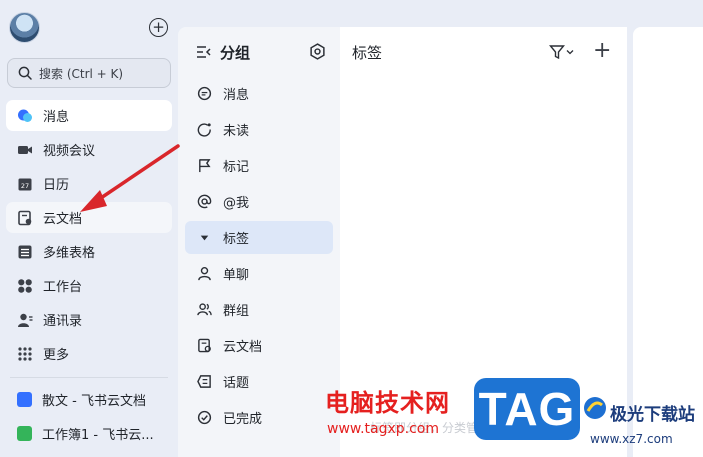 This screenshot has width=703, height=457. I want to click on group-panel-title: 分组, so click(235, 52).